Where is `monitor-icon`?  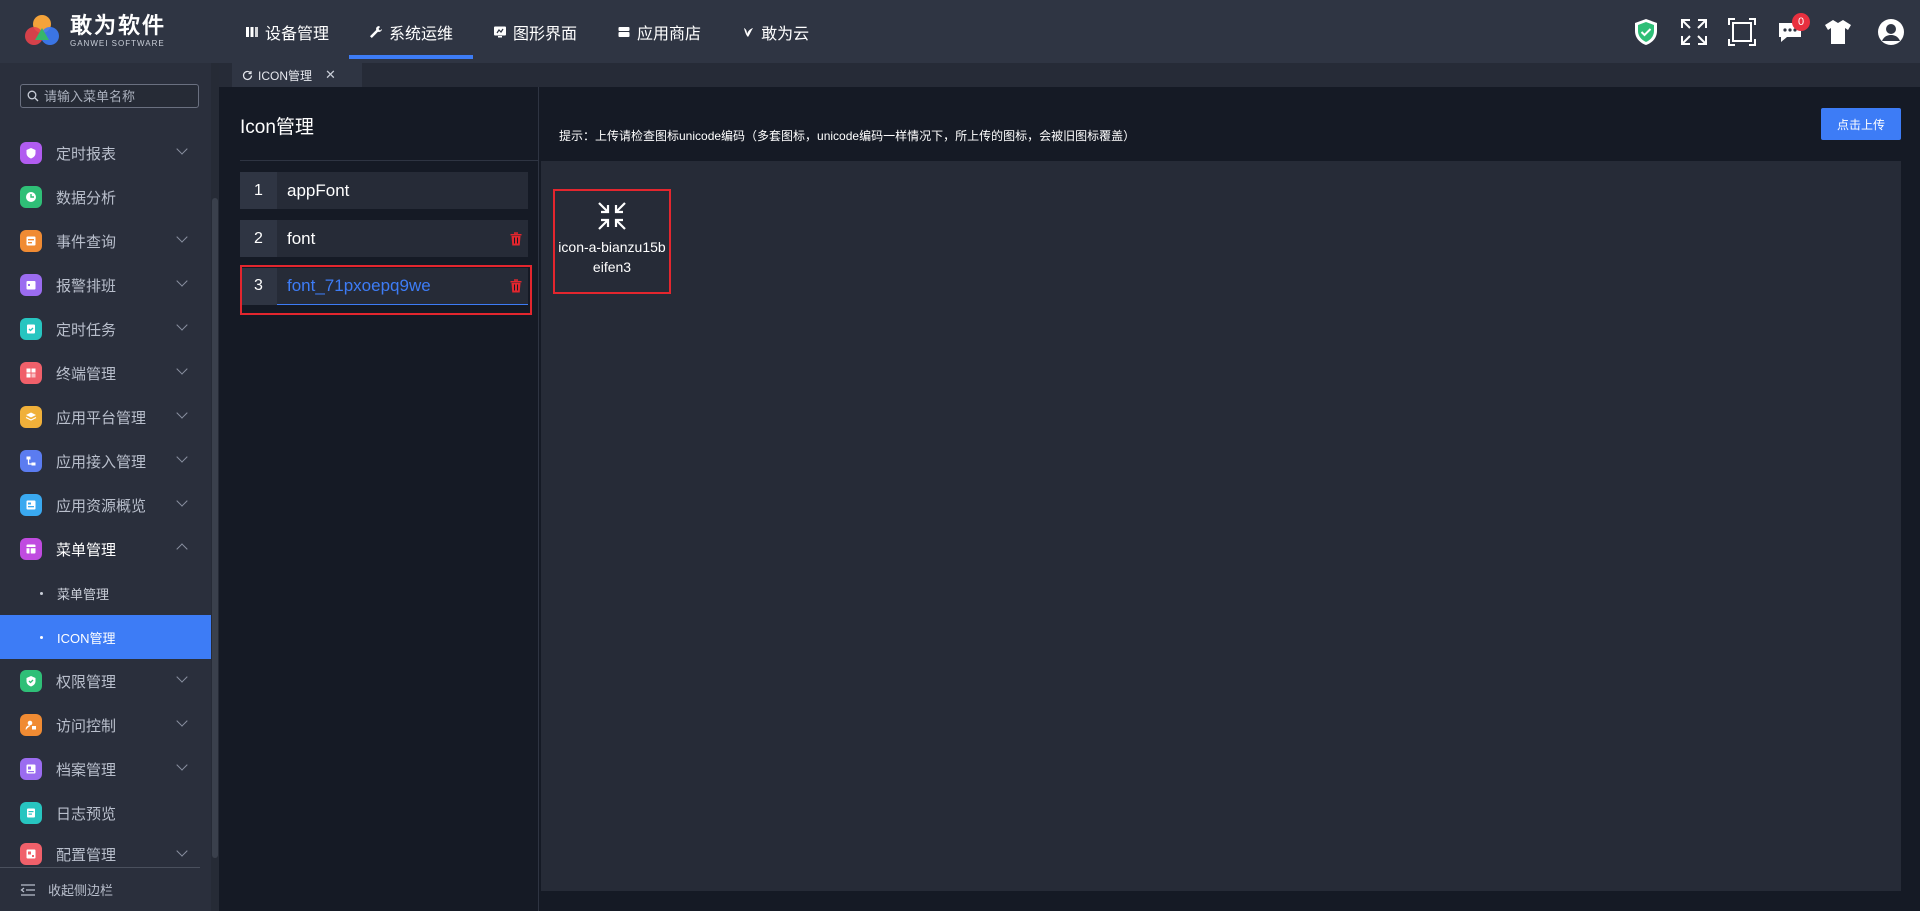
monitor-icon is located at coordinates (500, 31).